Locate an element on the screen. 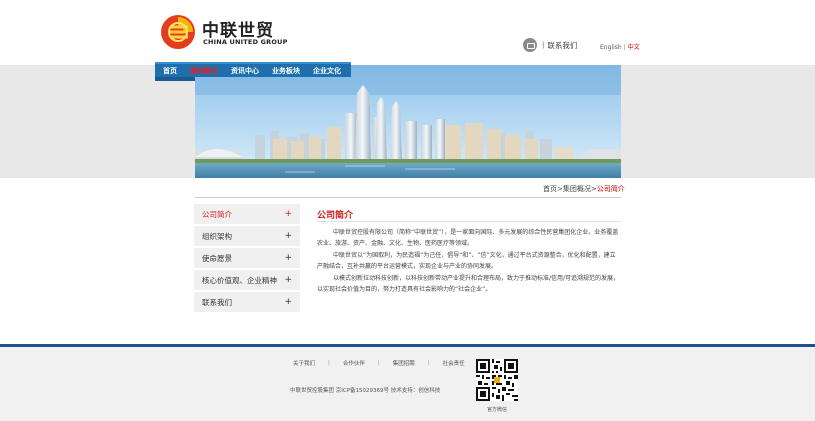 This screenshot has height=421, width=815. contact-label: 联系我们 is located at coordinates (562, 45).